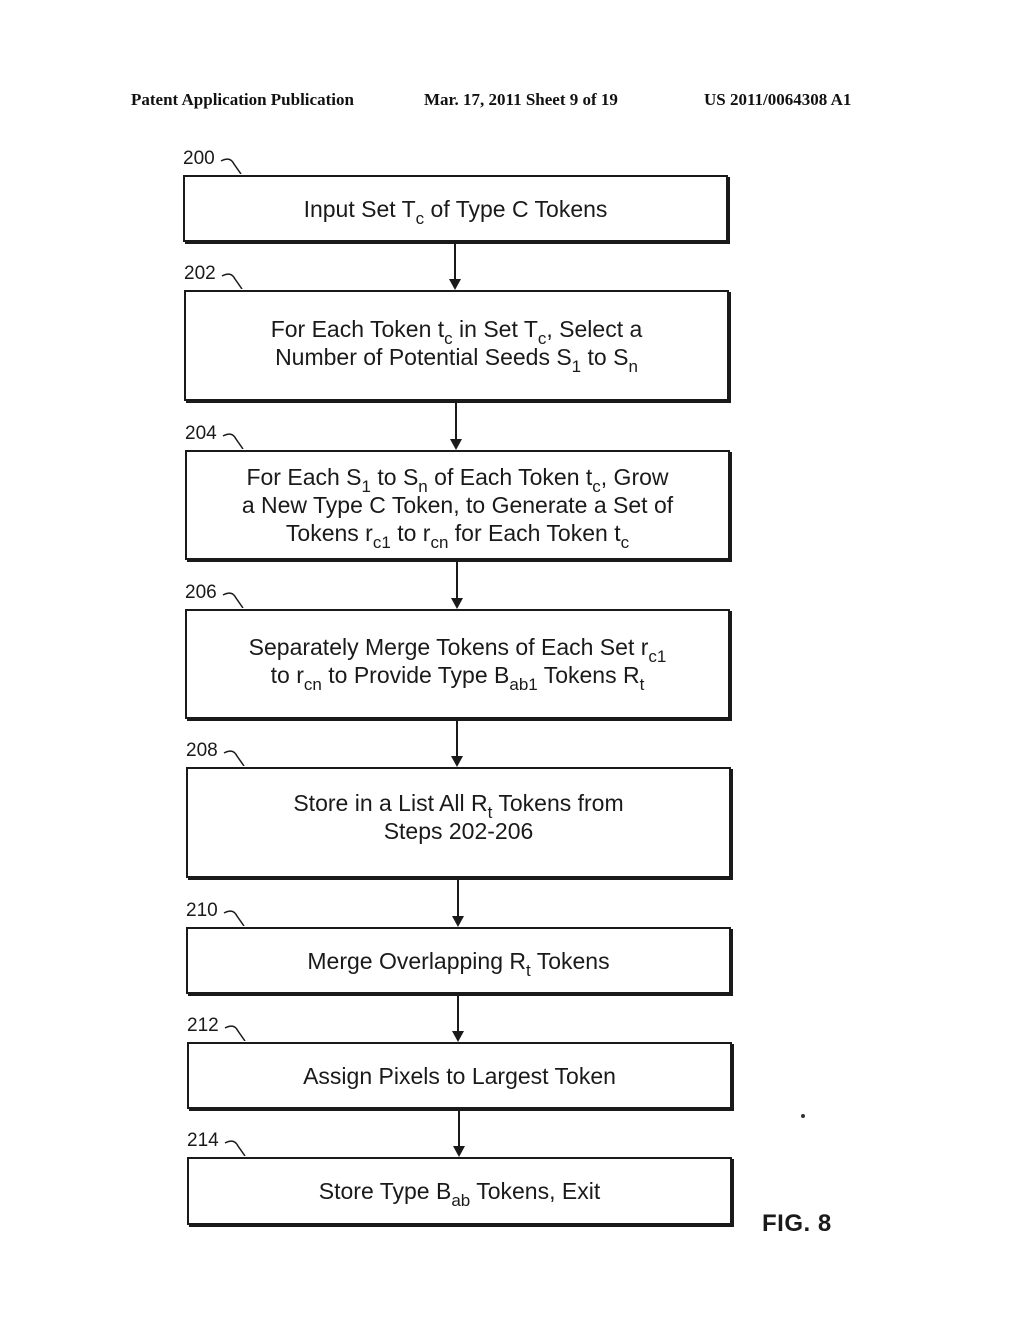  I want to click on step-text-line: Steps 202-206, so click(459, 831).